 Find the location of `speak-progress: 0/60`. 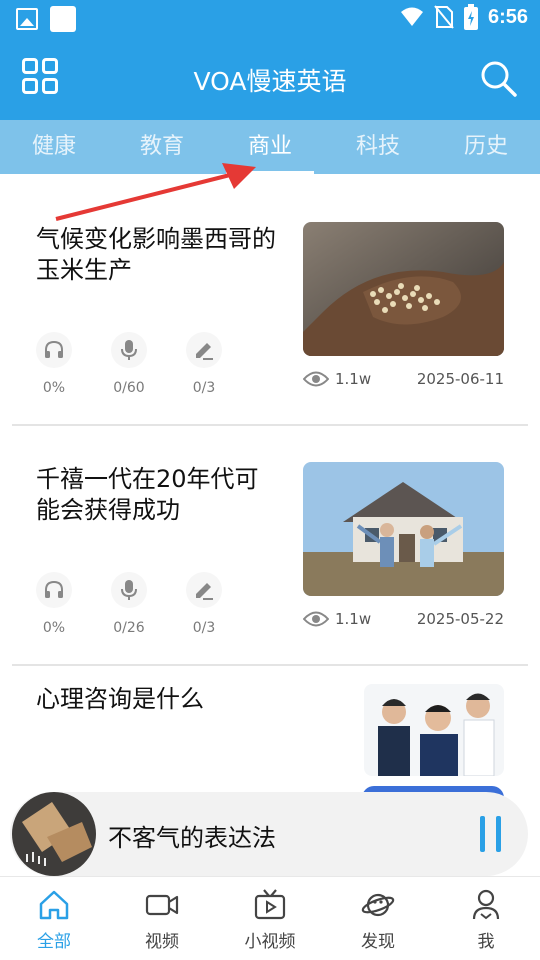

speak-progress: 0/60 is located at coordinates (129, 388).